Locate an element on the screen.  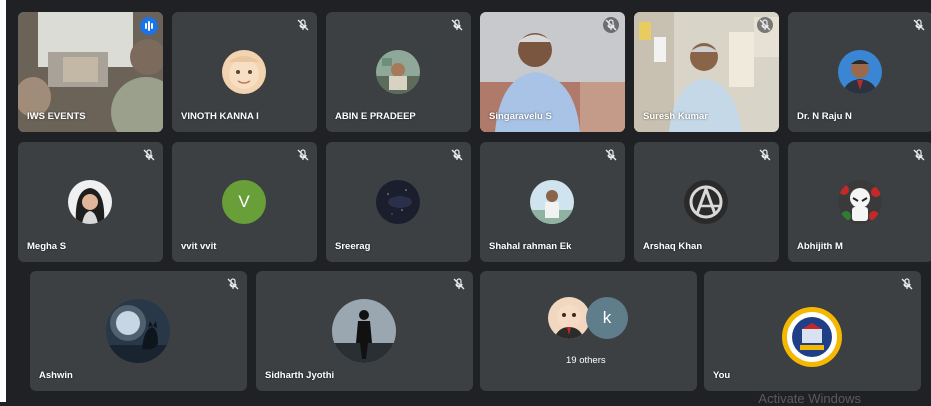
participant-tile-megha: Megha S is located at coordinates (90, 202).